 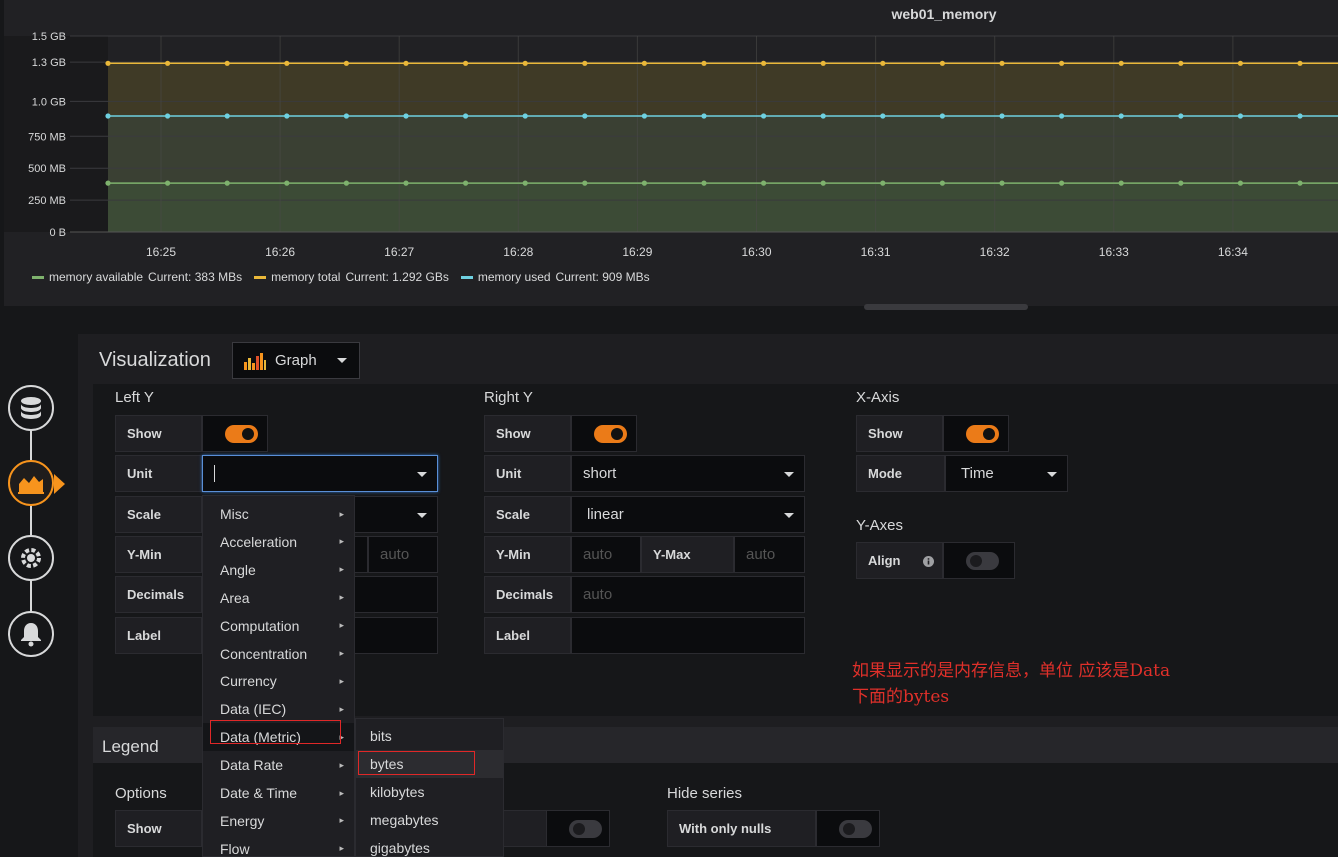 I want to click on right-y-unit-select: short, so click(x=688, y=473).